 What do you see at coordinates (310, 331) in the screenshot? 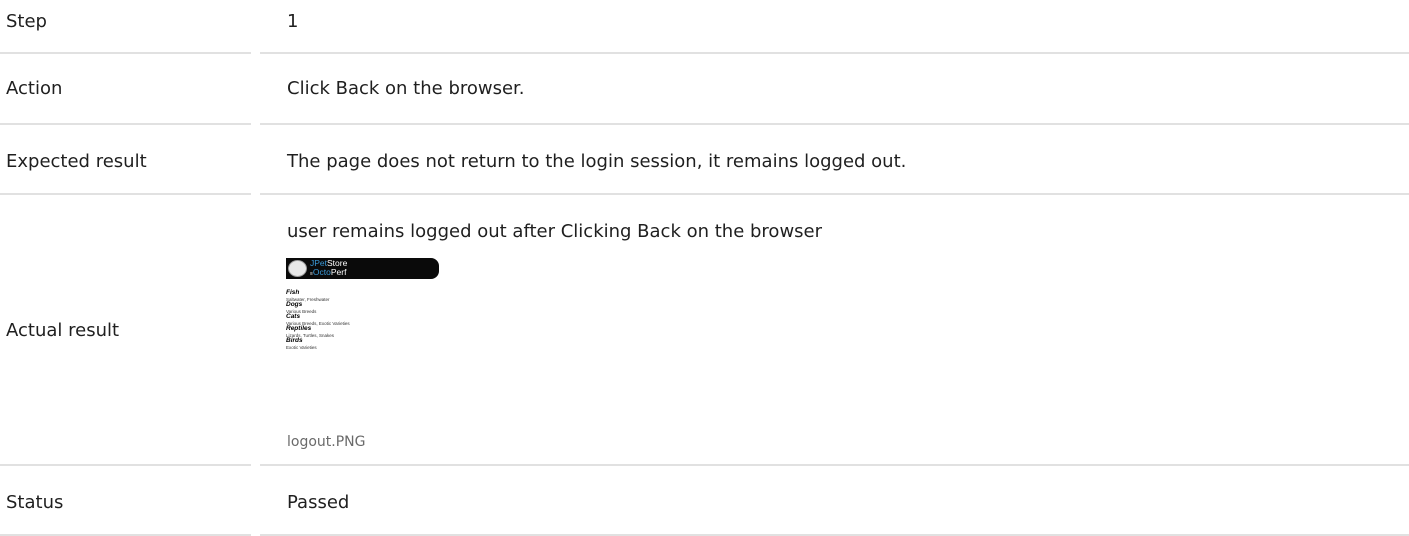
I see `thumbnail-category: Reptiles Lizards, Turtles, Snakes` at bounding box center [310, 331].